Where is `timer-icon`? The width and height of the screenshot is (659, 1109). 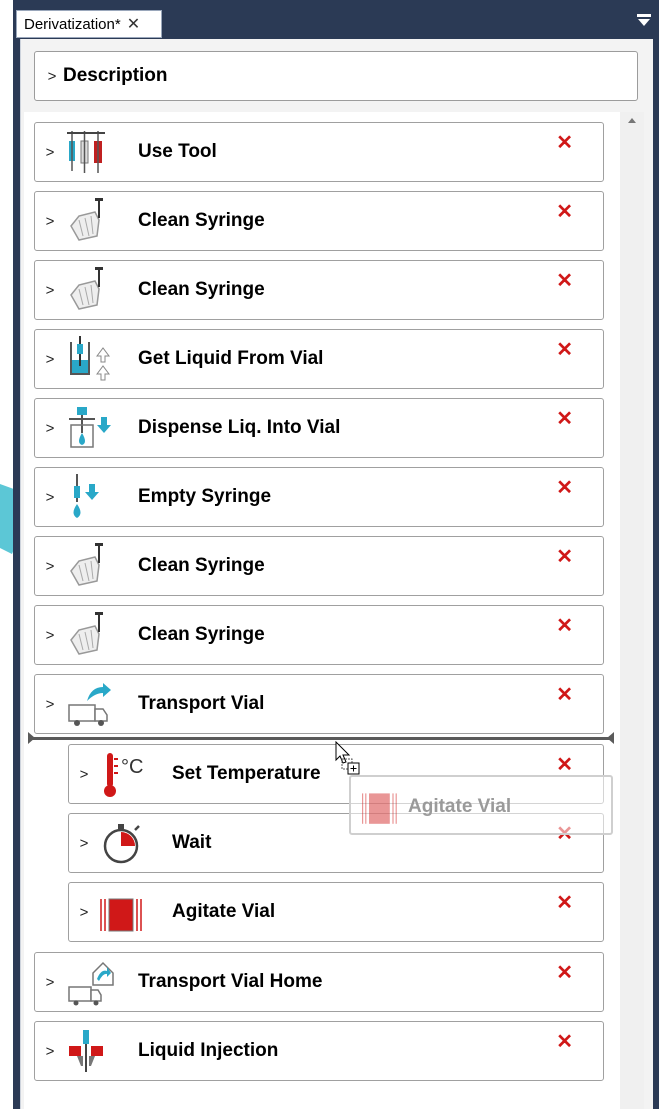 timer-icon is located at coordinates (121, 844).